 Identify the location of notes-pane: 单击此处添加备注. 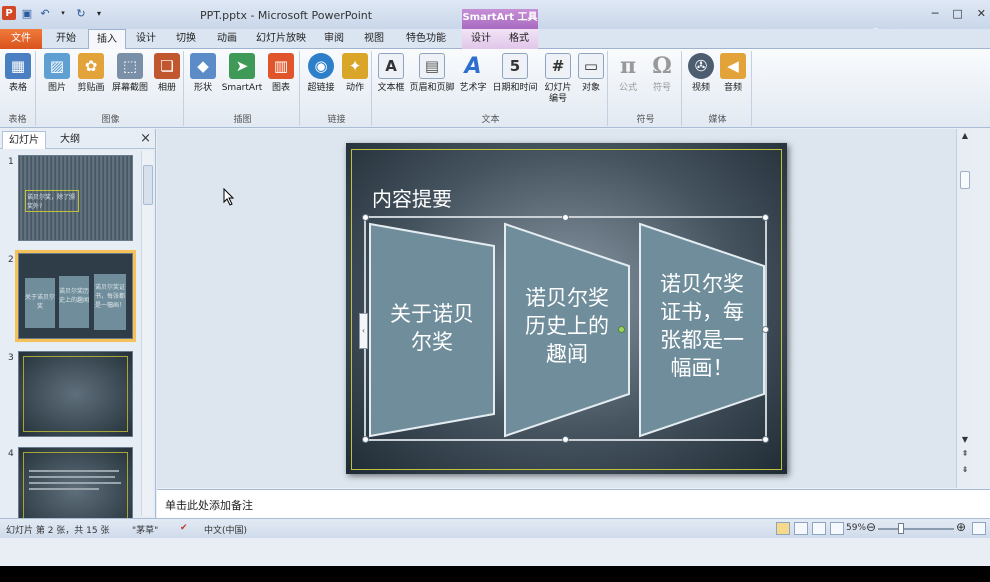
(573, 503).